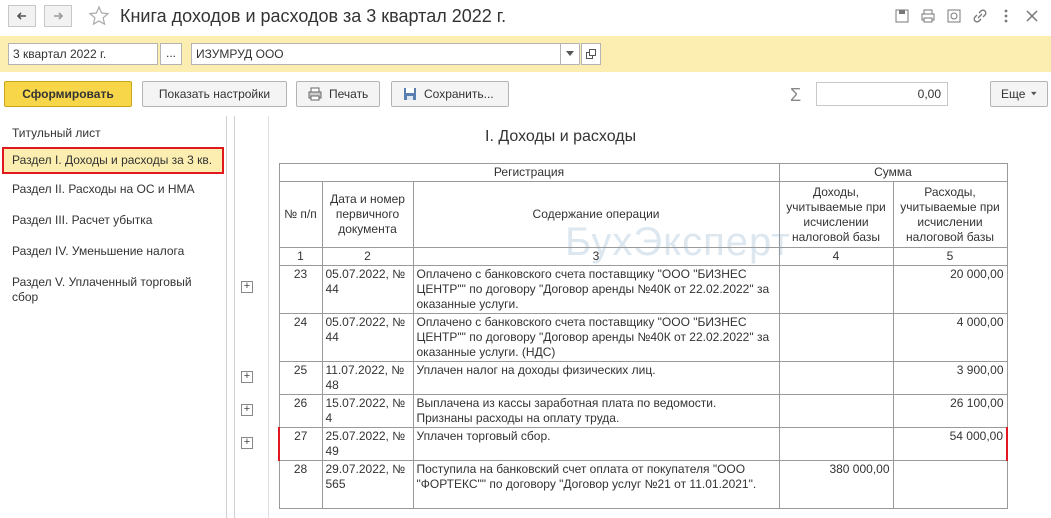 The height and width of the screenshot is (518, 1051). What do you see at coordinates (376, 54) in the screenshot?
I see `organization-field: ИЗУМРУД ООО` at bounding box center [376, 54].